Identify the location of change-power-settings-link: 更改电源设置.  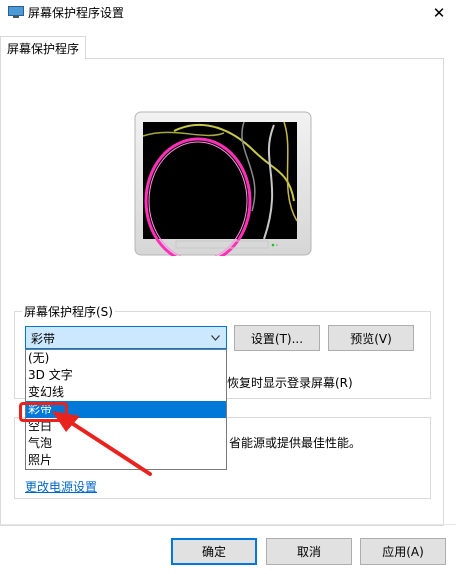
(61, 486).